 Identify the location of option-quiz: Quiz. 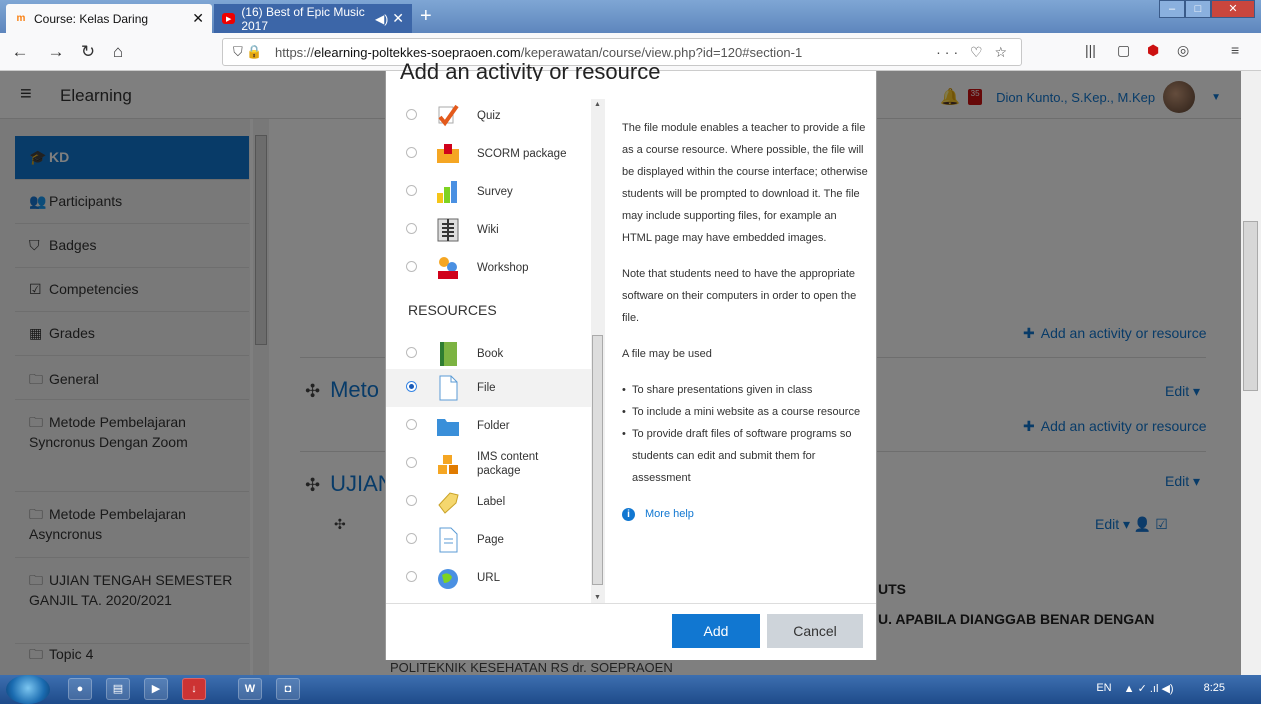
(488, 116).